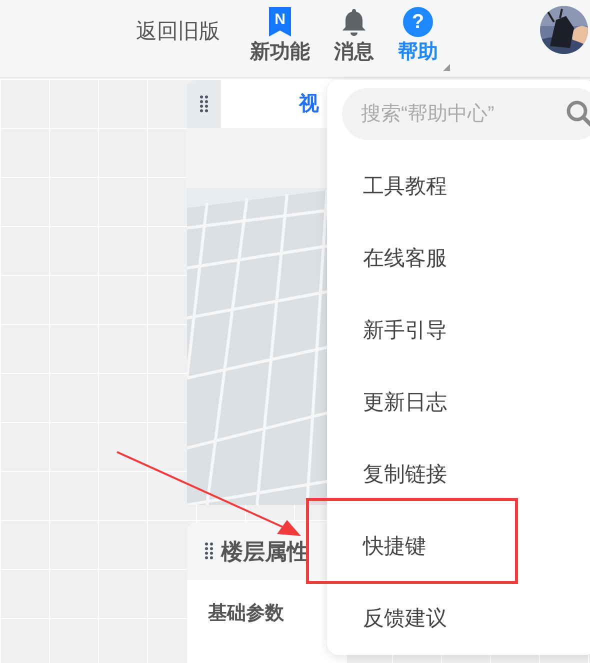 This screenshot has width=590, height=663. What do you see at coordinates (458, 187) in the screenshot?
I see `menu-item: 工具教程` at bounding box center [458, 187].